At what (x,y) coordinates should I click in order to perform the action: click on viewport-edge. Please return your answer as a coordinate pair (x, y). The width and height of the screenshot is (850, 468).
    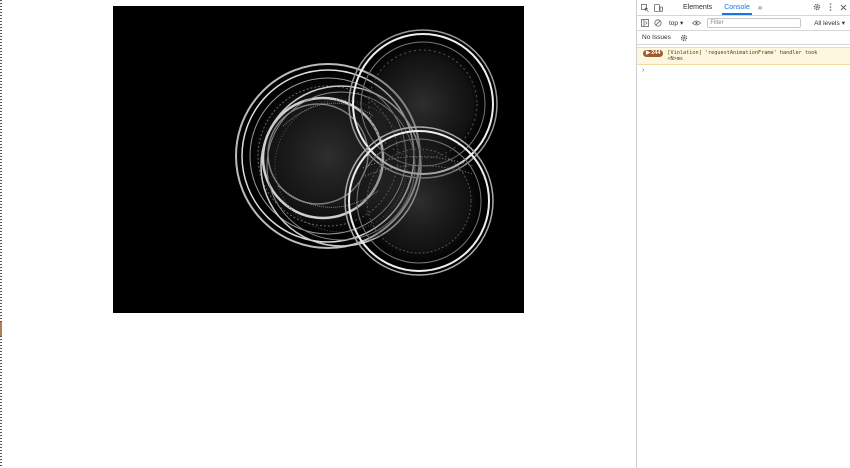
    Looking at the image, I should click on (1, 234).